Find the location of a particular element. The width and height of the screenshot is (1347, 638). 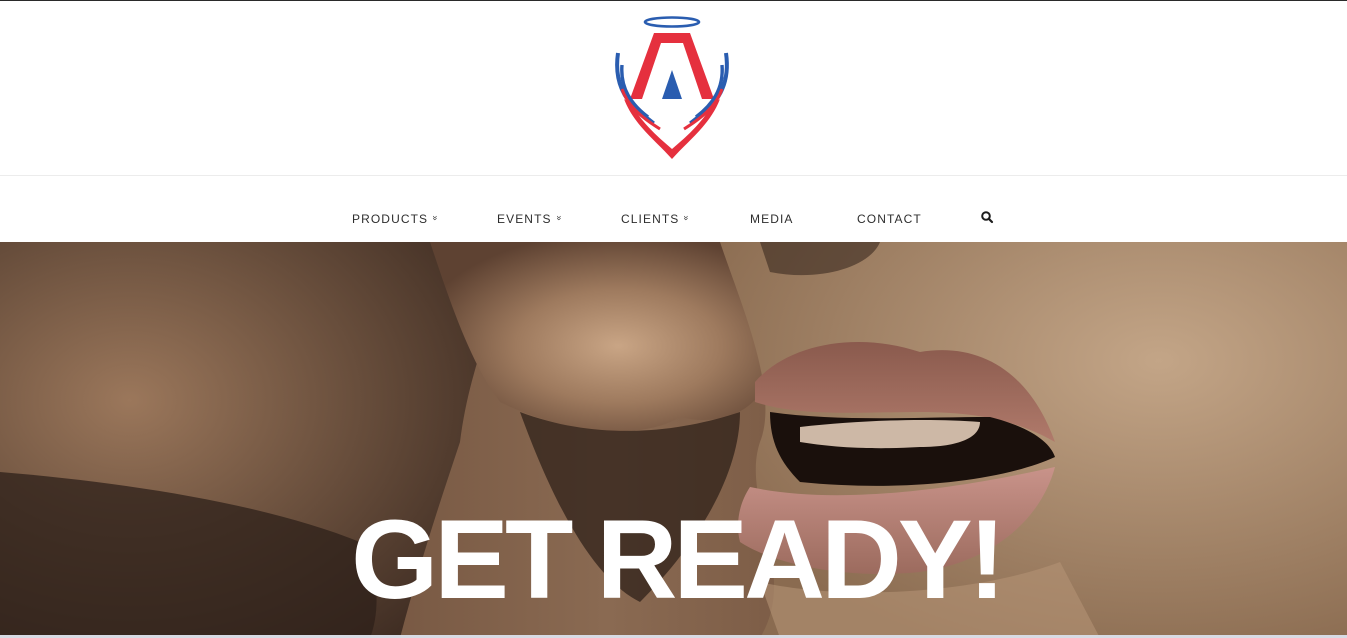

nav-item-label: CLIENTS is located at coordinates (650, 219).